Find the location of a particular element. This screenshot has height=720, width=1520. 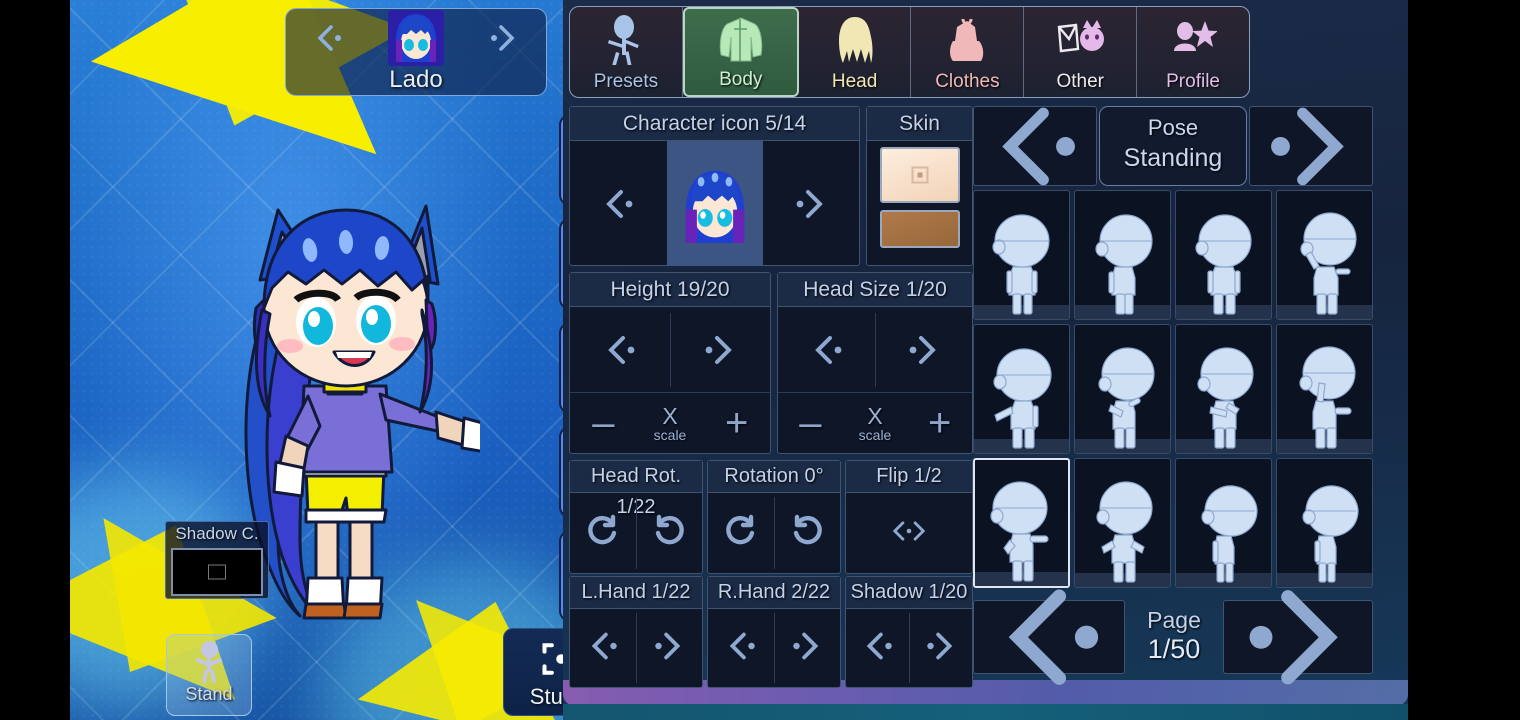

profile-star-icon is located at coordinates (1193, 39).